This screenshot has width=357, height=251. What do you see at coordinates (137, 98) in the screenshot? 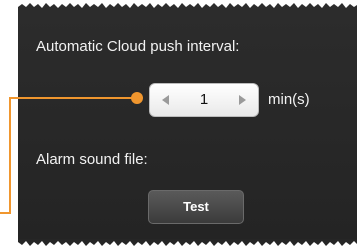
I see `callout-dot` at bounding box center [137, 98].